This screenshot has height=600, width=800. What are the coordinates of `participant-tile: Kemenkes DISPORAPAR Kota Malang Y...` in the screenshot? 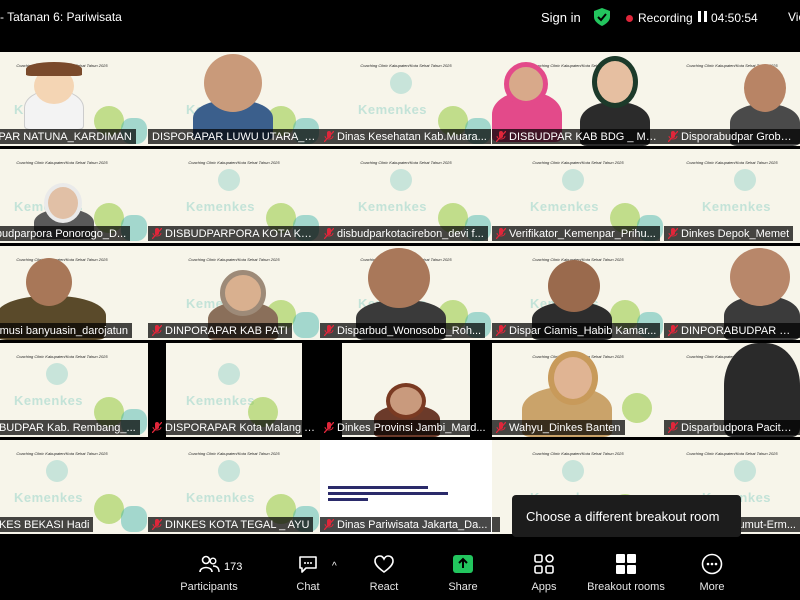 It's located at (234, 390).